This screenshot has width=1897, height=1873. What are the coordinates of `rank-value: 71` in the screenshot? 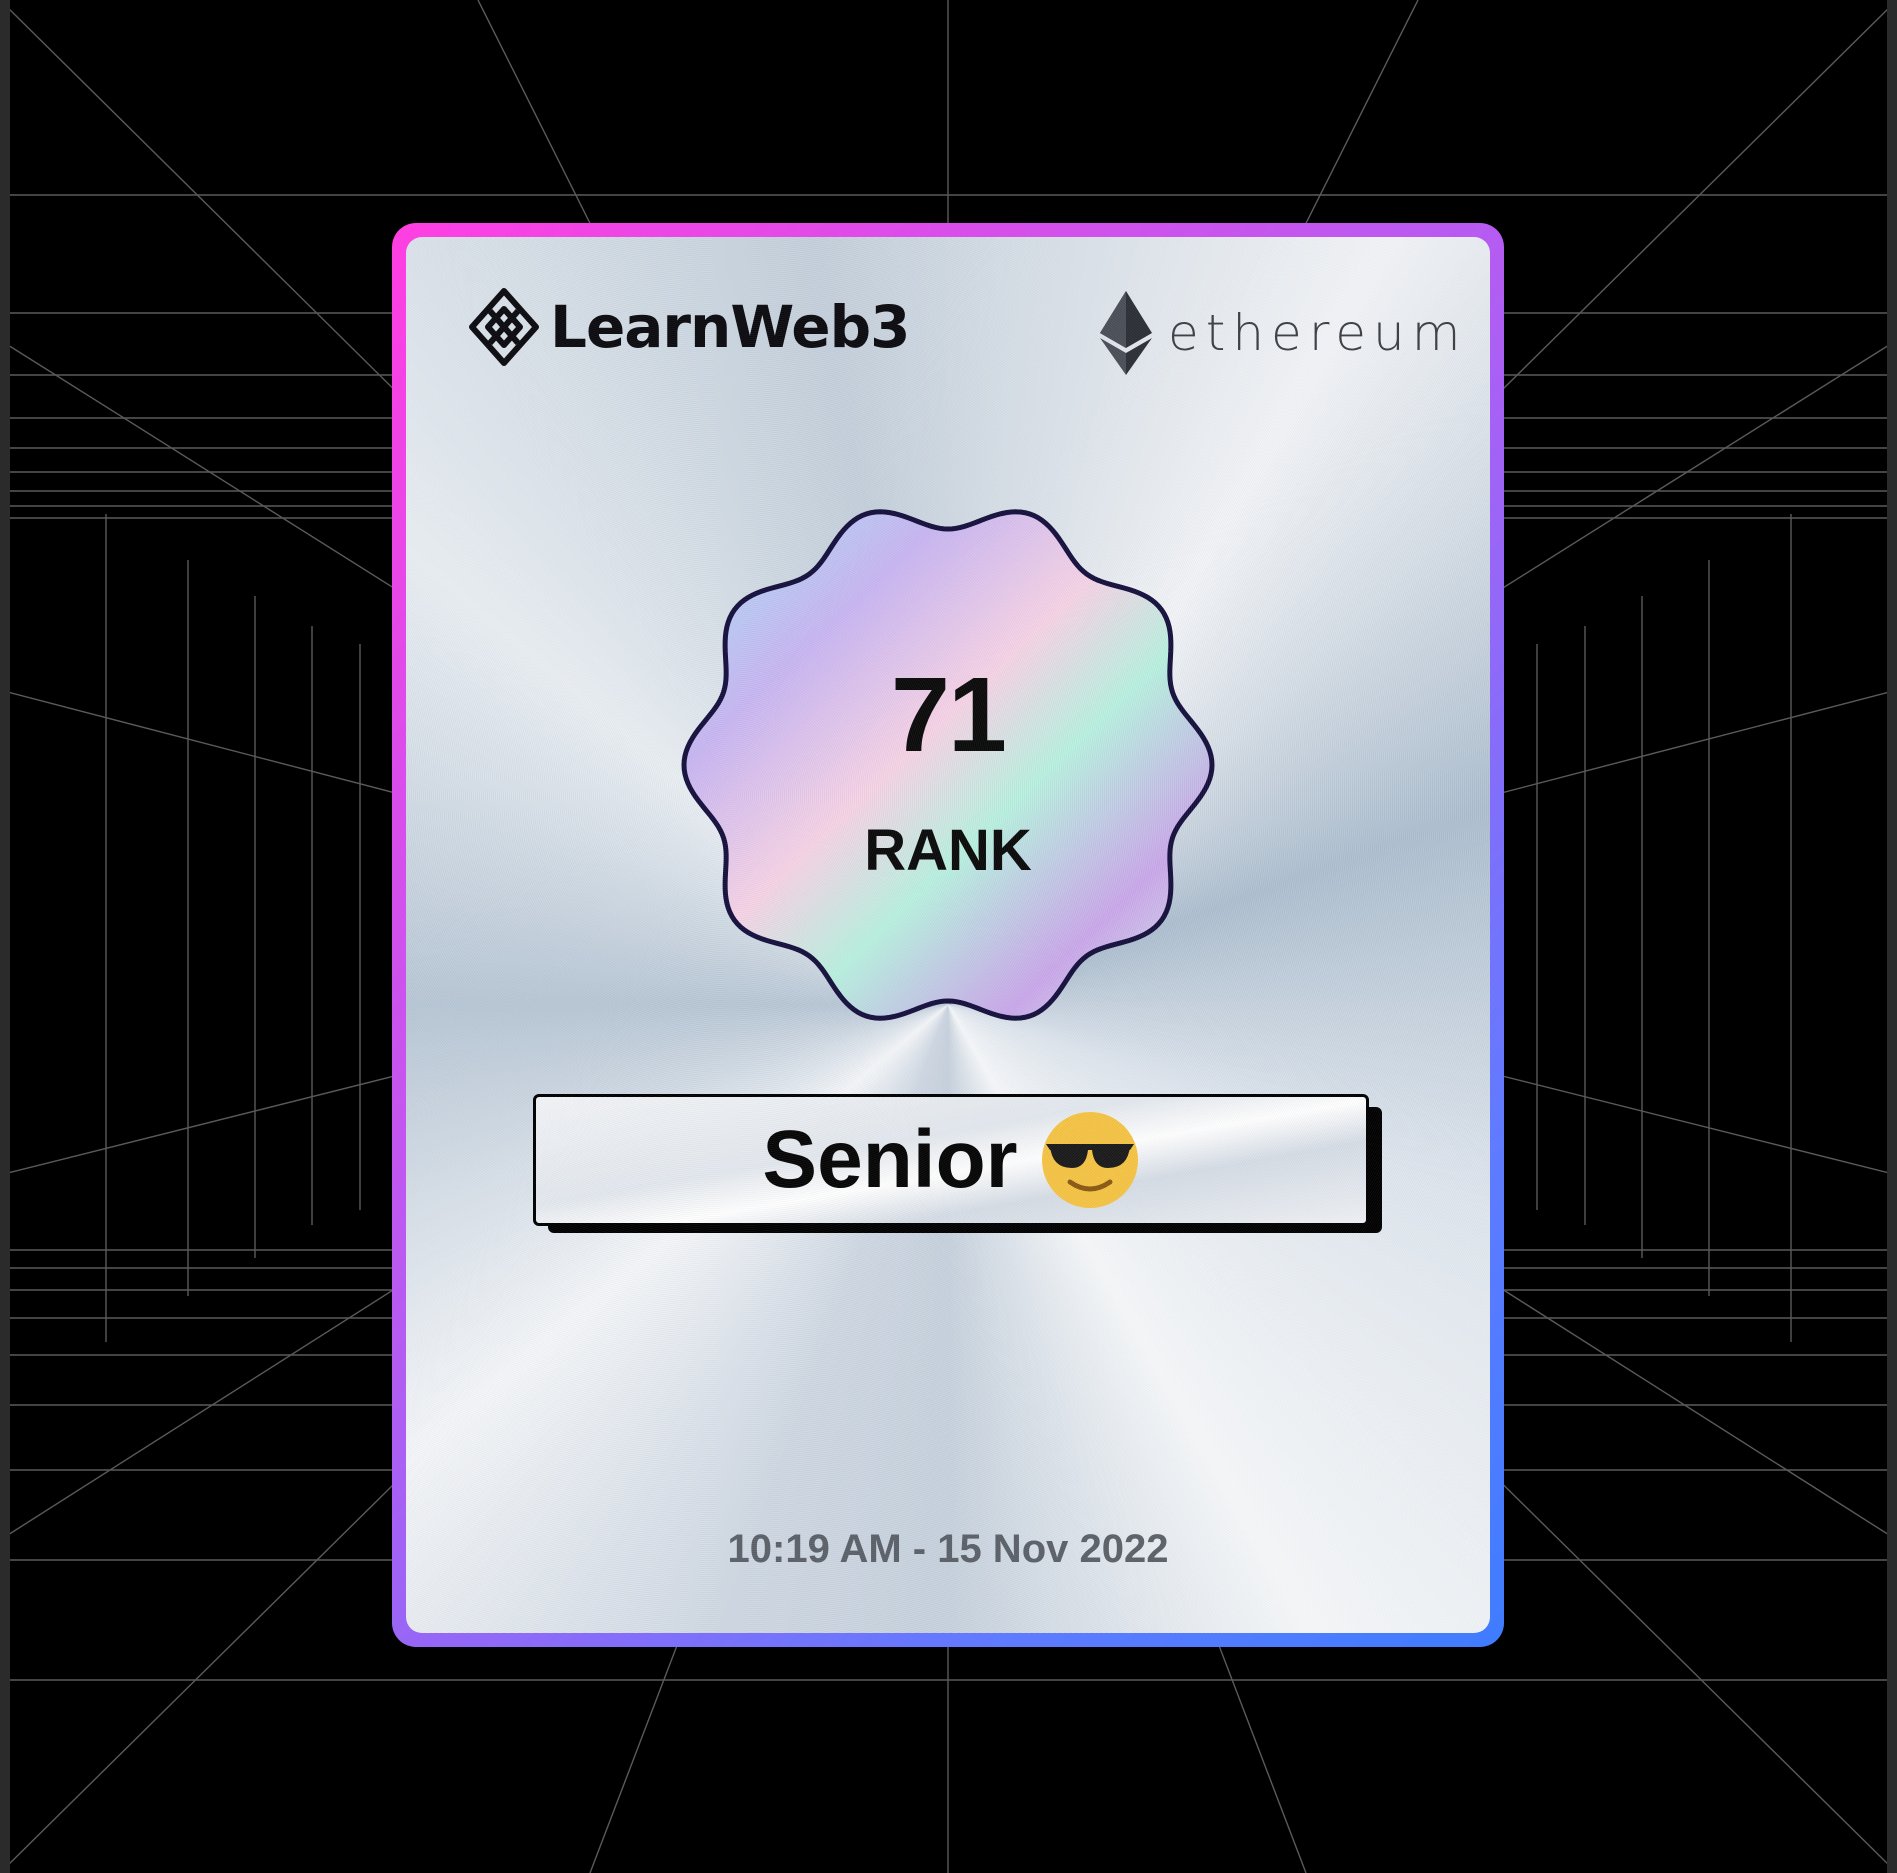 It's located at (949, 715).